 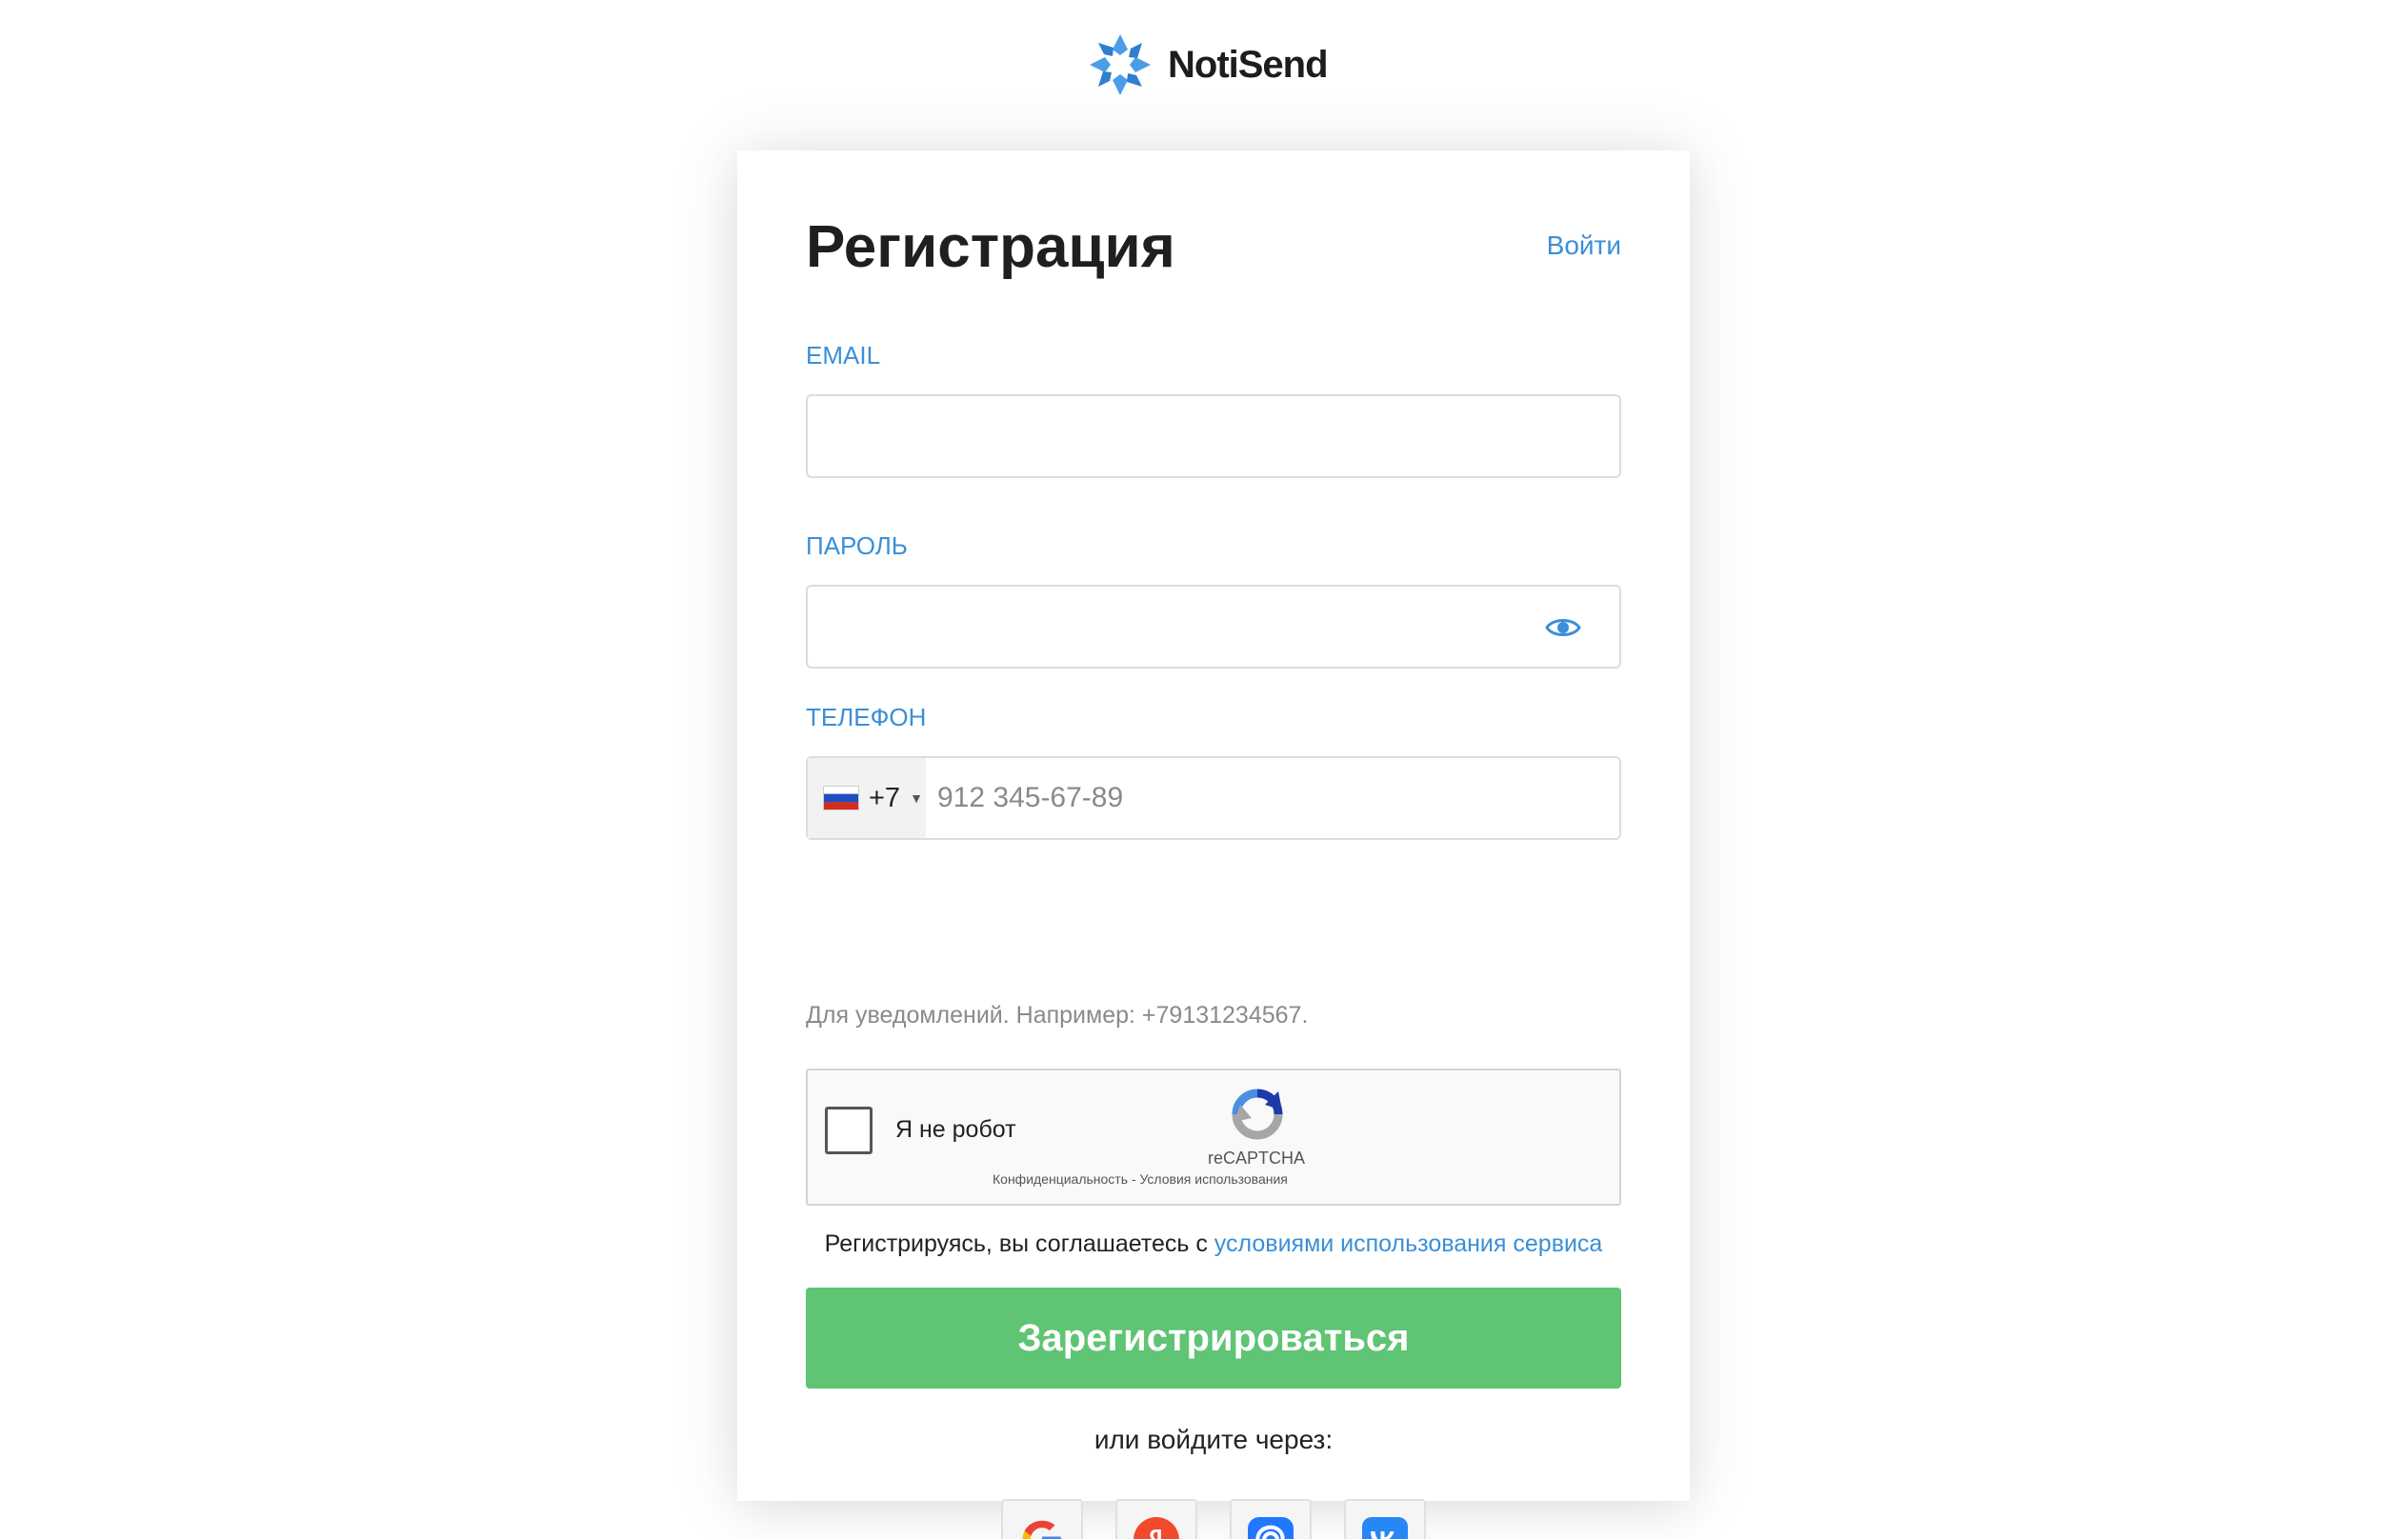 What do you see at coordinates (990, 247) in the screenshot?
I see `page-title: Регистрация` at bounding box center [990, 247].